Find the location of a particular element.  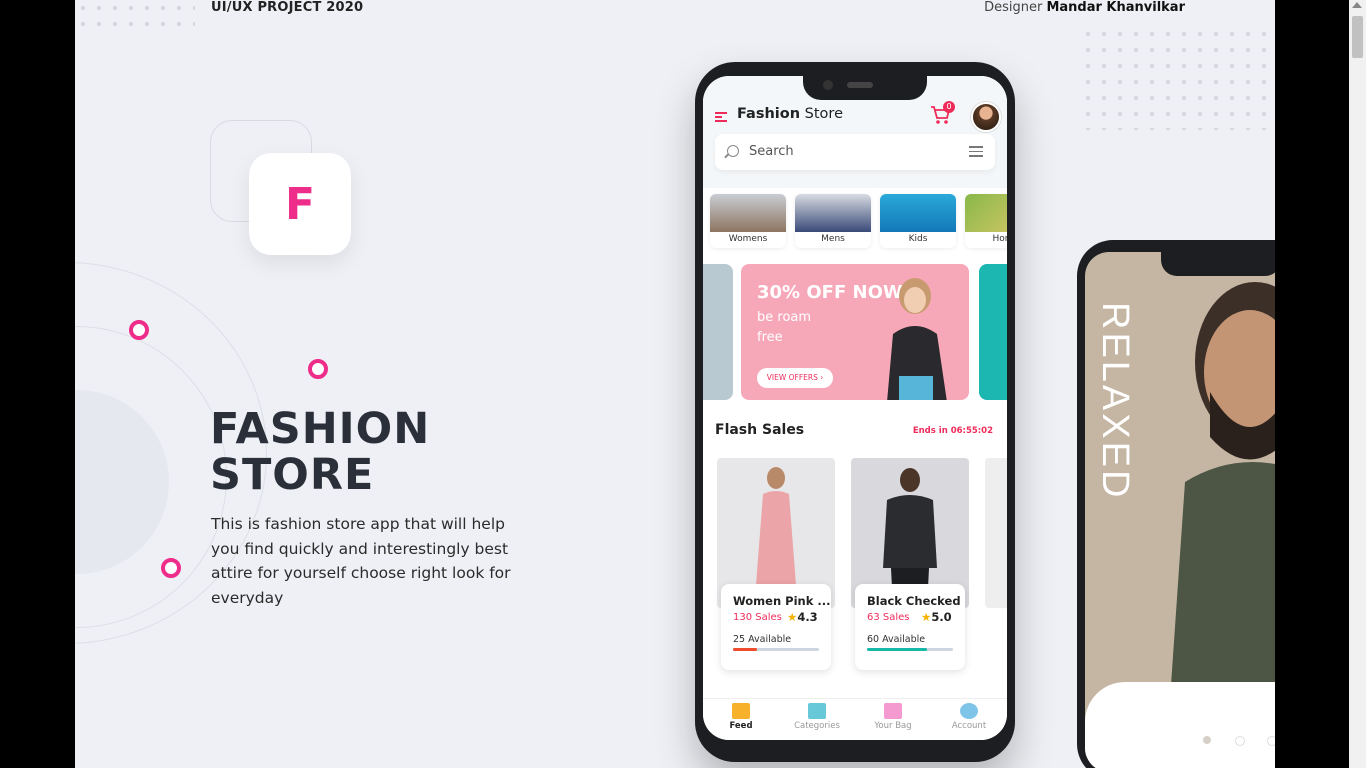

tab-account: Account is located at coordinates (969, 717).